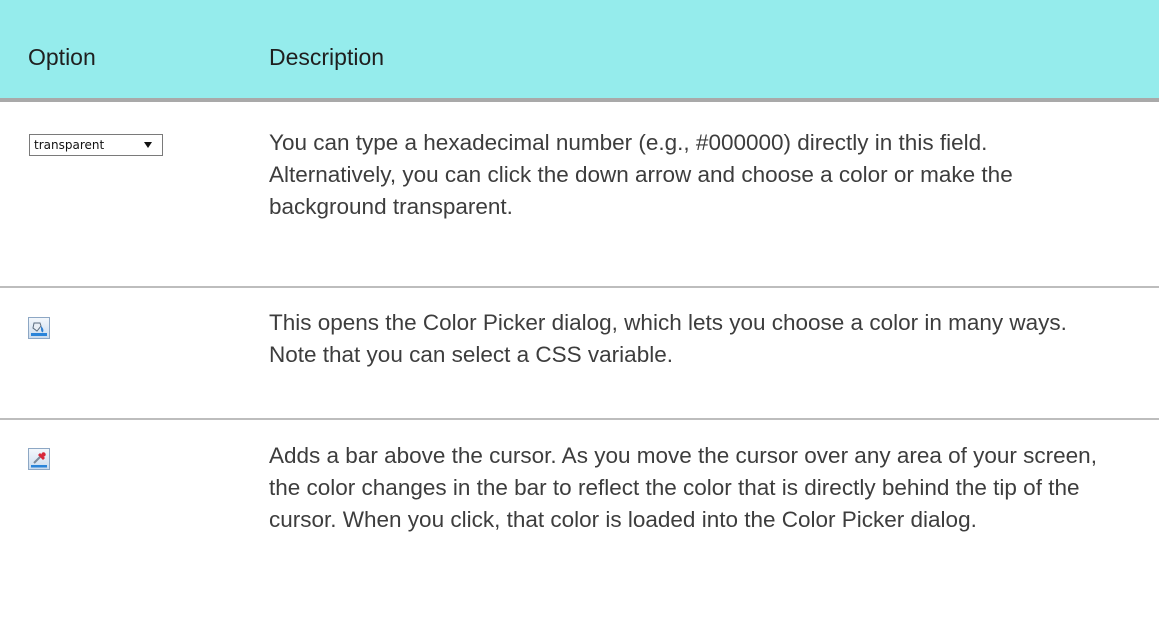  Describe the element at coordinates (39, 459) in the screenshot. I see `eyedropper-icon` at that location.